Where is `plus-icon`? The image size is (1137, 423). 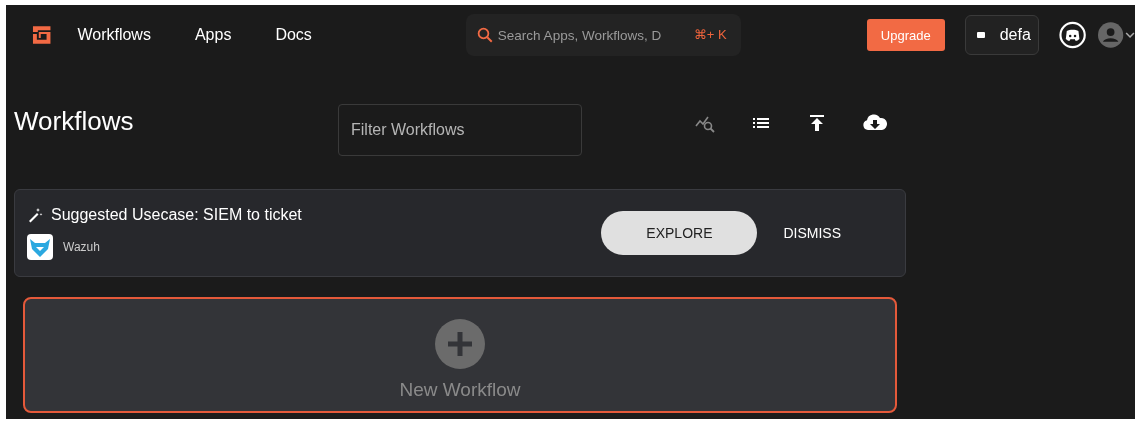 plus-icon is located at coordinates (460, 344).